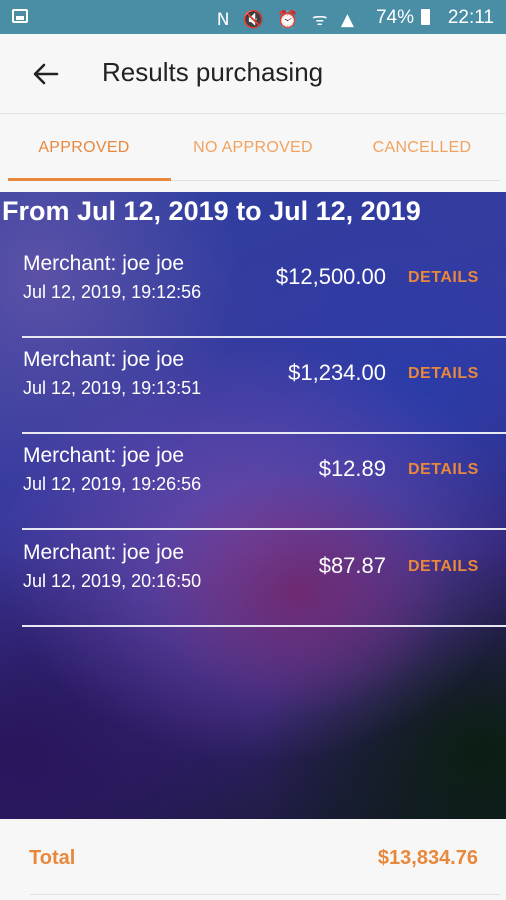 This screenshot has width=506, height=900. I want to click on battery-percentage: 74%, so click(394, 17).